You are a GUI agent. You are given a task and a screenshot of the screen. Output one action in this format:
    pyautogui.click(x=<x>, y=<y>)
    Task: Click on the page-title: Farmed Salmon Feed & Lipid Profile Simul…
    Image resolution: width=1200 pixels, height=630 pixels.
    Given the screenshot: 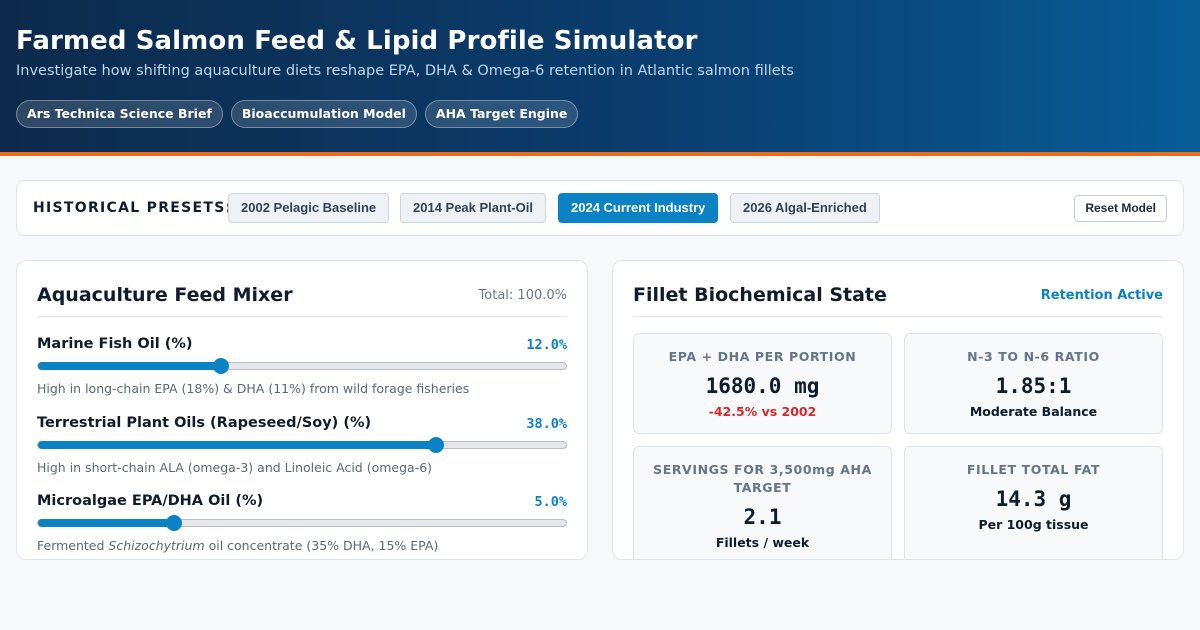 What is the action you would take?
    pyautogui.click(x=357, y=41)
    